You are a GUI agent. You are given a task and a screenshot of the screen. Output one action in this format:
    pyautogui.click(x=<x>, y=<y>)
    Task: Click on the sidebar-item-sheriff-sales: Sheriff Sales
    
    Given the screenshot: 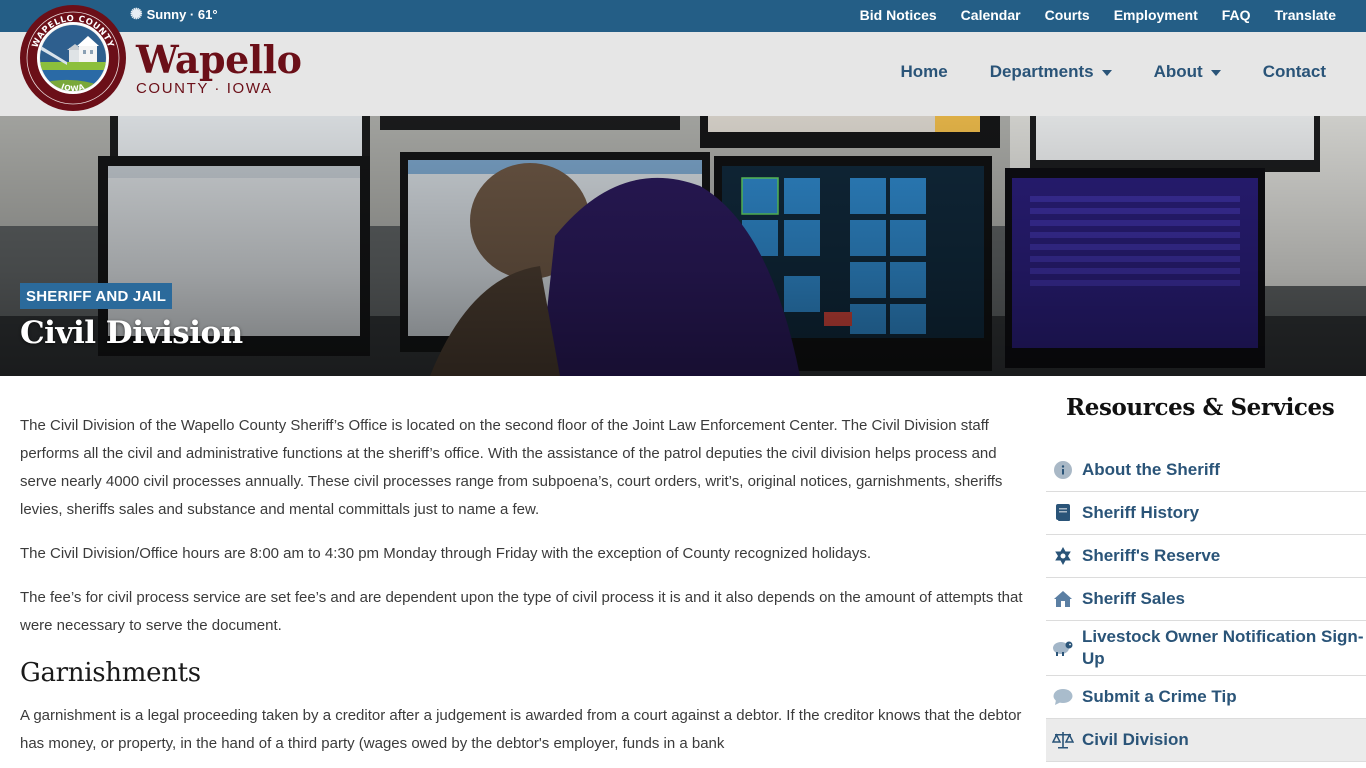 What is the action you would take?
    pyautogui.click(x=1206, y=599)
    